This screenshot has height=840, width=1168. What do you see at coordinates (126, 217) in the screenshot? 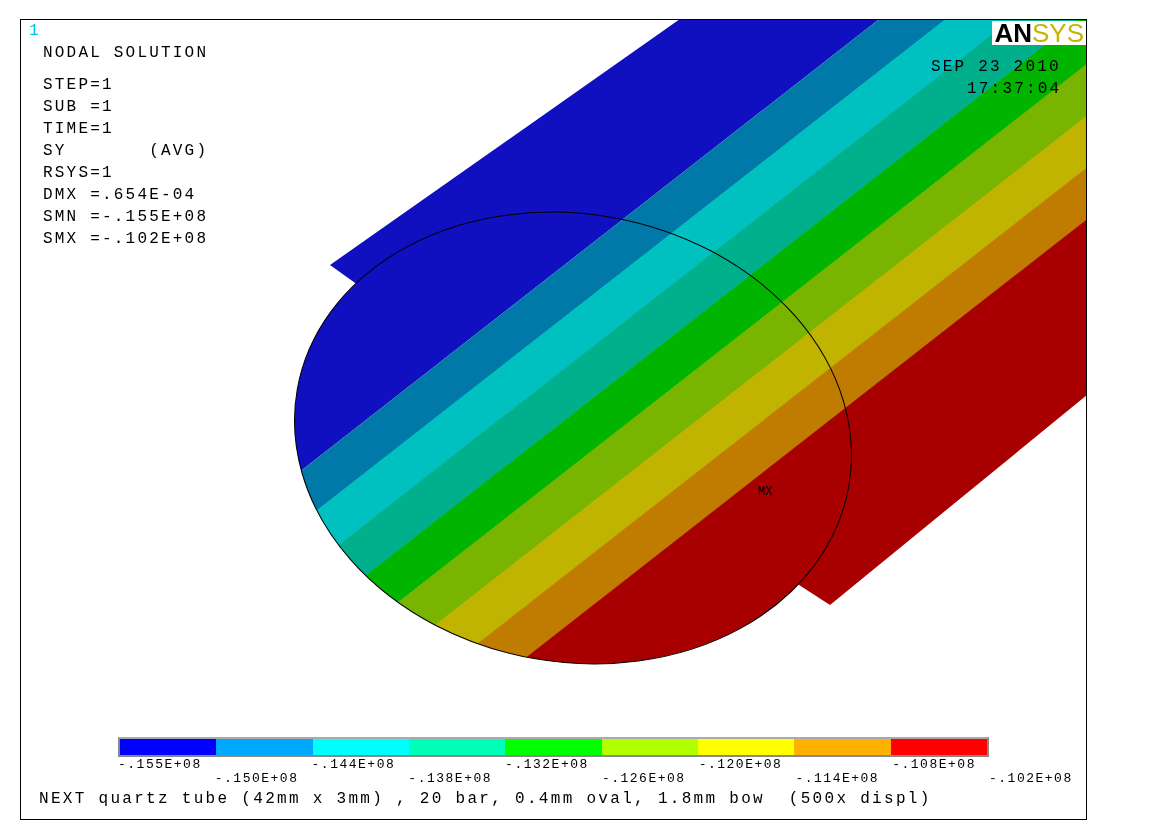
I see `info-line: SMN =-.155E+08` at bounding box center [126, 217].